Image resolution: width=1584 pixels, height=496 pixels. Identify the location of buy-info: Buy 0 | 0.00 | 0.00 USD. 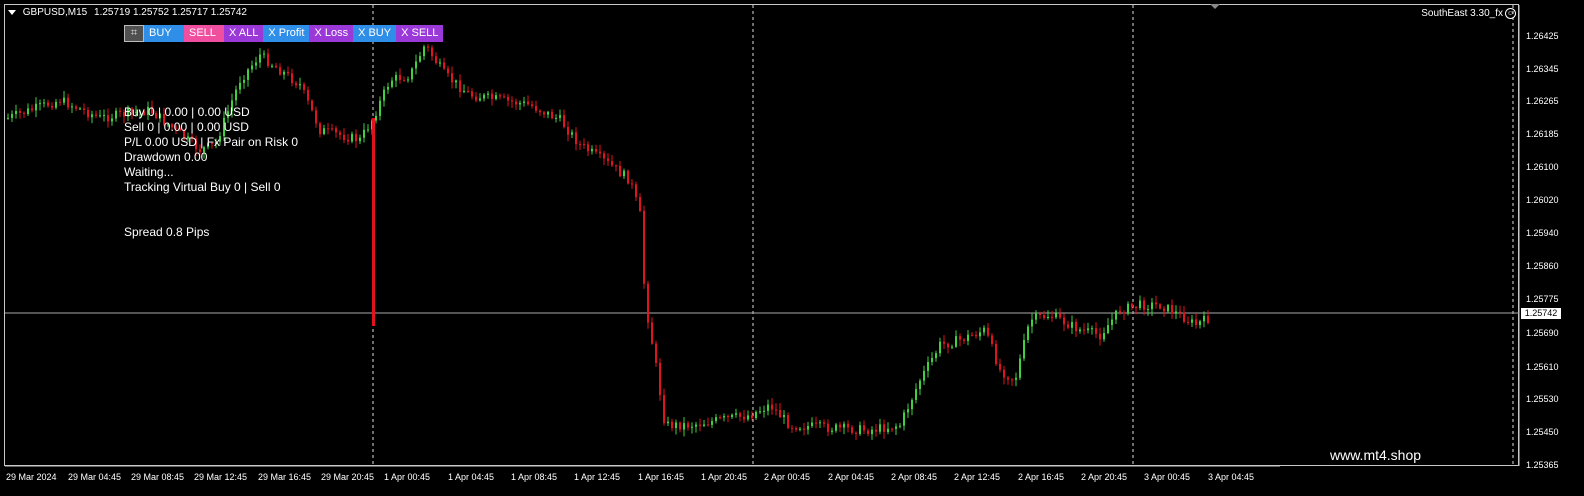
(187, 112).